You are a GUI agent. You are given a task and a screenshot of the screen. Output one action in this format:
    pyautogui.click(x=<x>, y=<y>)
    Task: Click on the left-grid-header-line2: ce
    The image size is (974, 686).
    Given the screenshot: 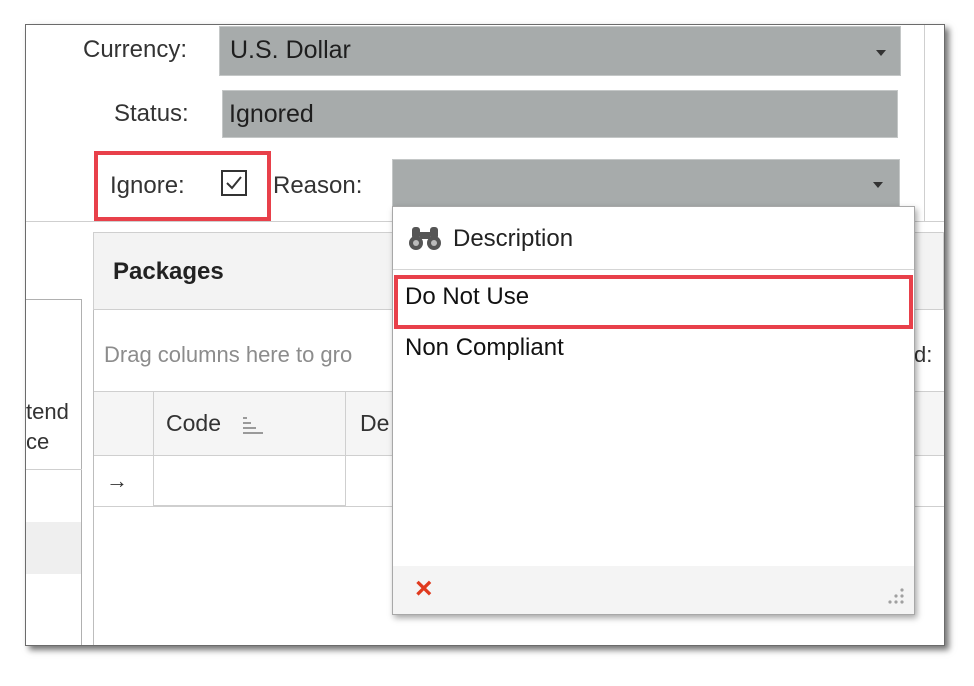 What is the action you would take?
    pyautogui.click(x=38, y=441)
    